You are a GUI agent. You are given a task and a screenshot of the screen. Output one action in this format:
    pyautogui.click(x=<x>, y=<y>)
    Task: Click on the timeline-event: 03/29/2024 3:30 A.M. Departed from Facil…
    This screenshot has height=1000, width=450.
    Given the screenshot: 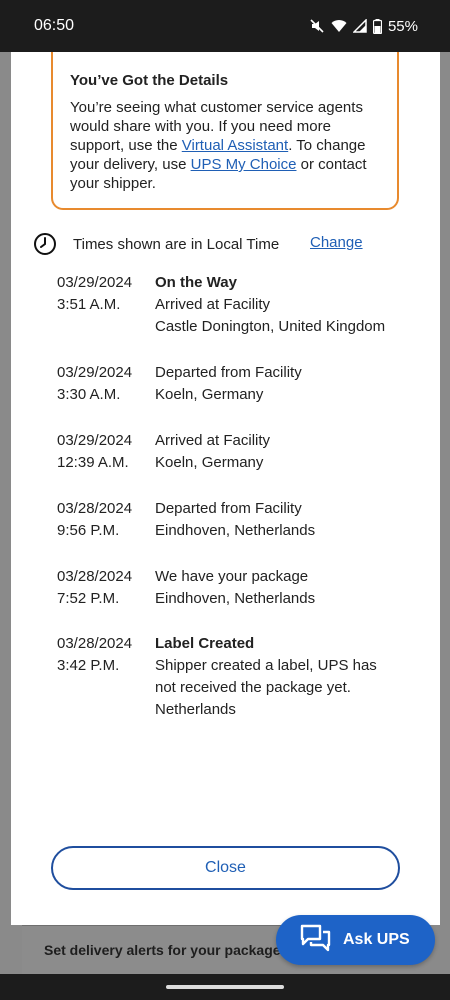 What is the action you would take?
    pyautogui.click(x=237, y=384)
    